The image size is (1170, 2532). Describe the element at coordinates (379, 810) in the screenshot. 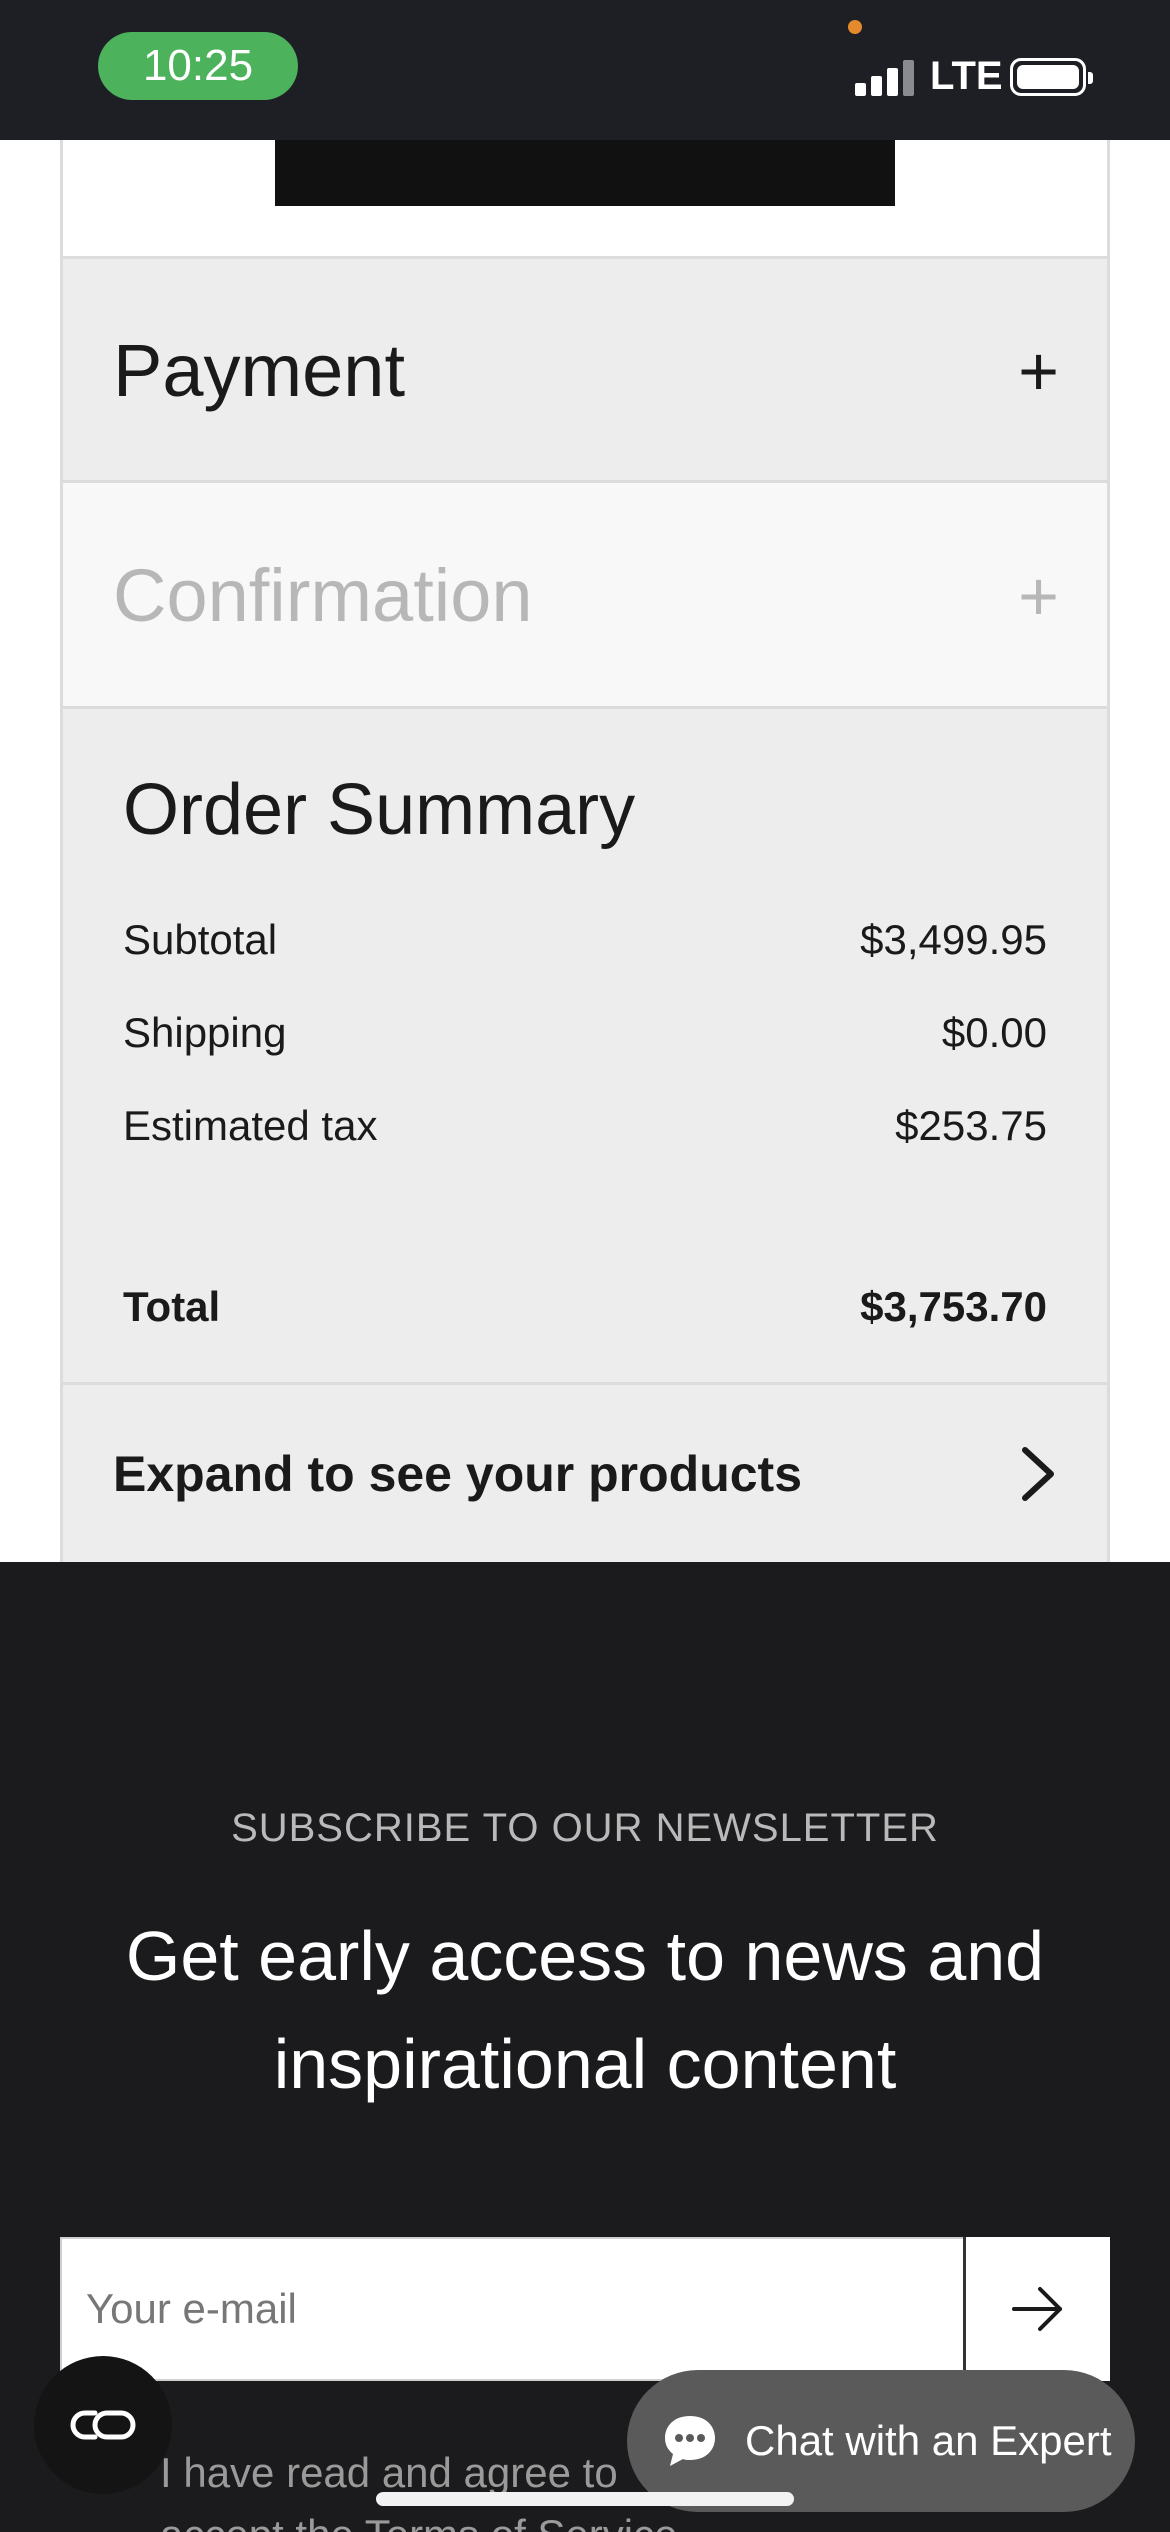

I see `order-summary-title: Order Summary` at that location.